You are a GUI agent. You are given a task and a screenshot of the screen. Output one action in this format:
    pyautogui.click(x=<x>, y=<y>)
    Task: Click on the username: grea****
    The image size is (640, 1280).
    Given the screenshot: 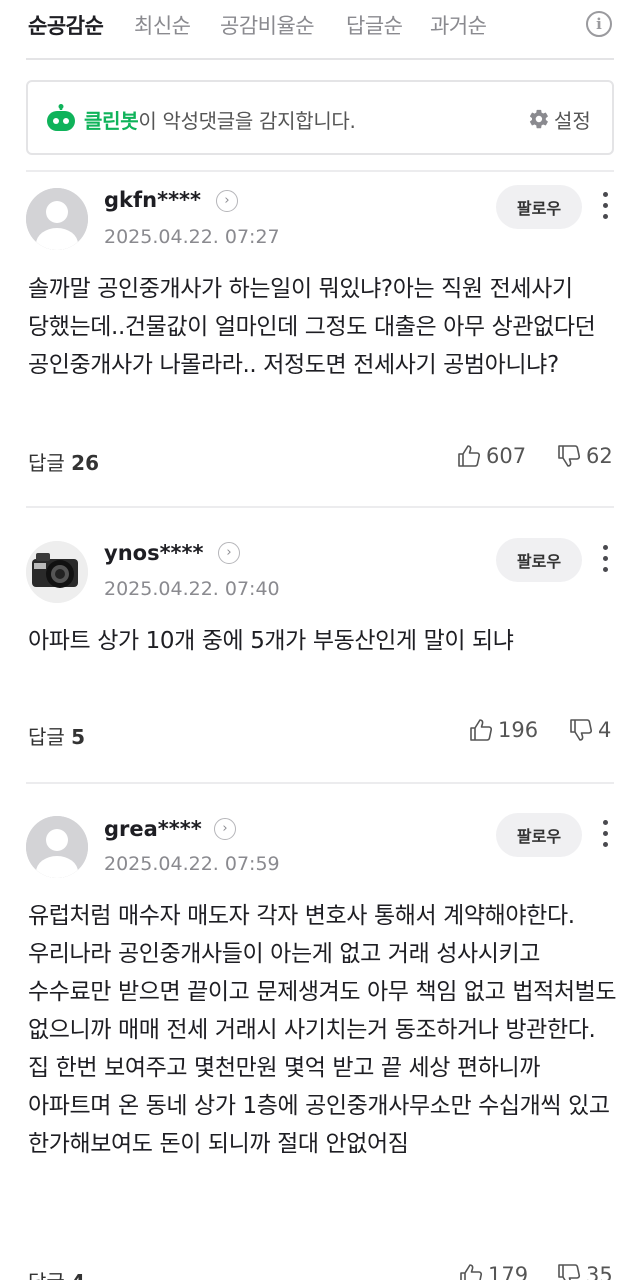 What is the action you would take?
    pyautogui.click(x=153, y=829)
    